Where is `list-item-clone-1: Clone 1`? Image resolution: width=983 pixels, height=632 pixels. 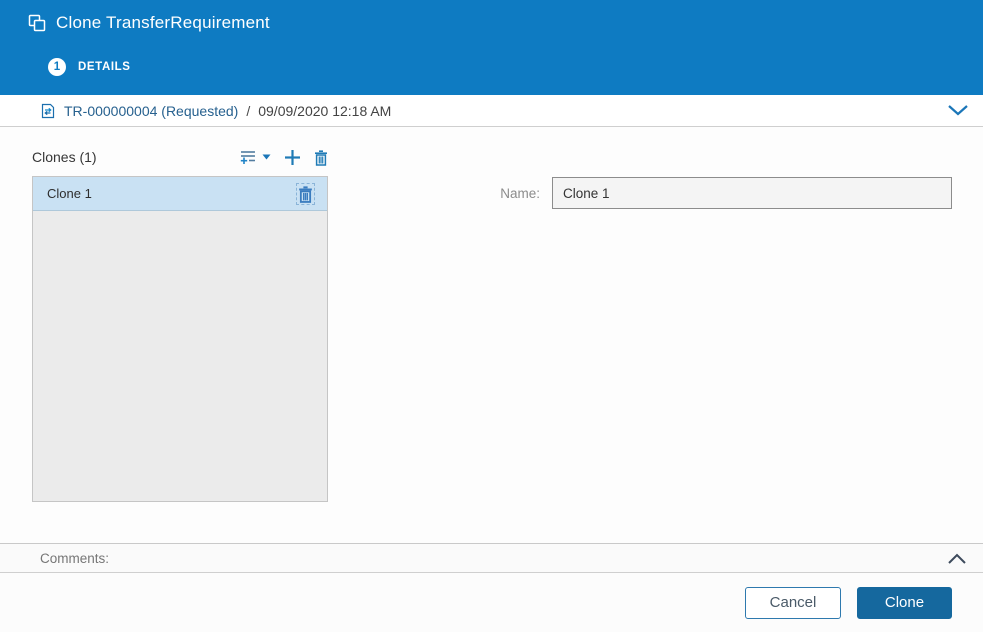
list-item-clone-1: Clone 1 is located at coordinates (180, 194).